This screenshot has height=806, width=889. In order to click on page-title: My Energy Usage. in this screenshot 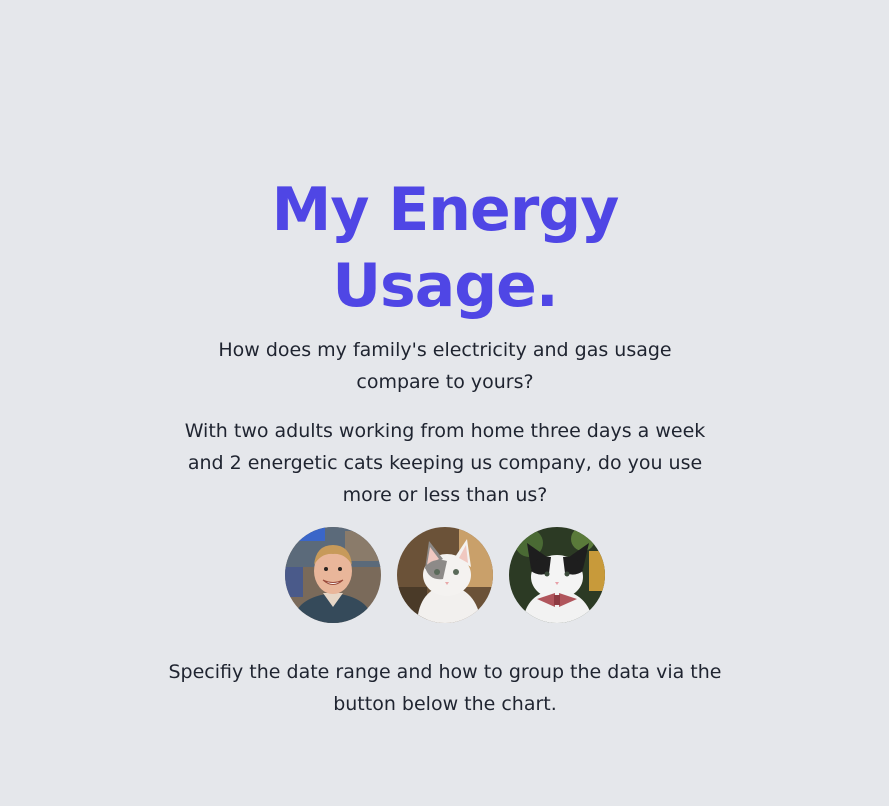, I will do `click(445, 248)`.